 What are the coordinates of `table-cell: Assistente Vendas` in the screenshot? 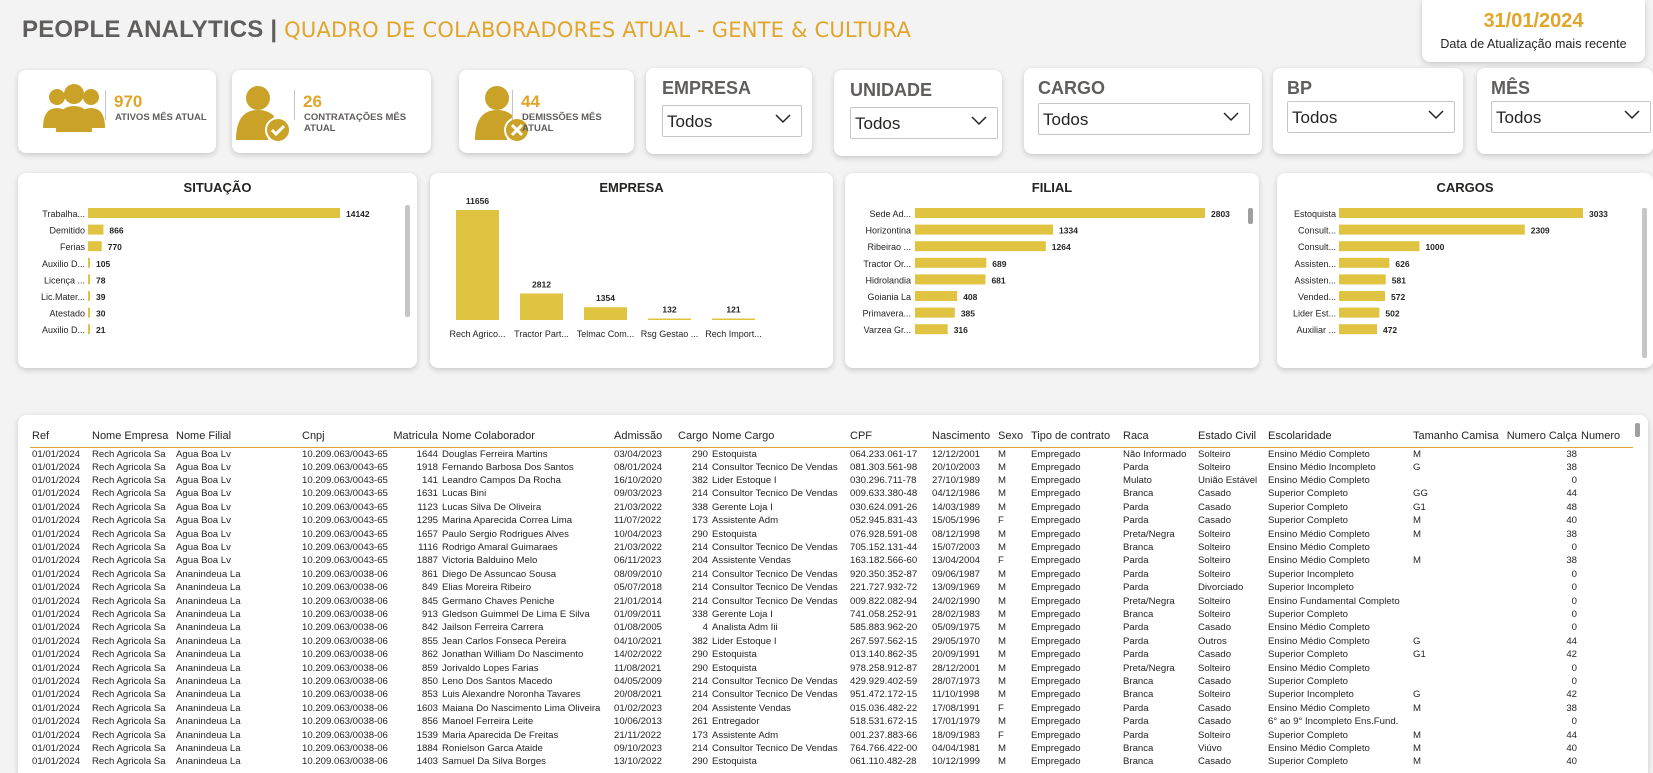 It's located at (751, 561).